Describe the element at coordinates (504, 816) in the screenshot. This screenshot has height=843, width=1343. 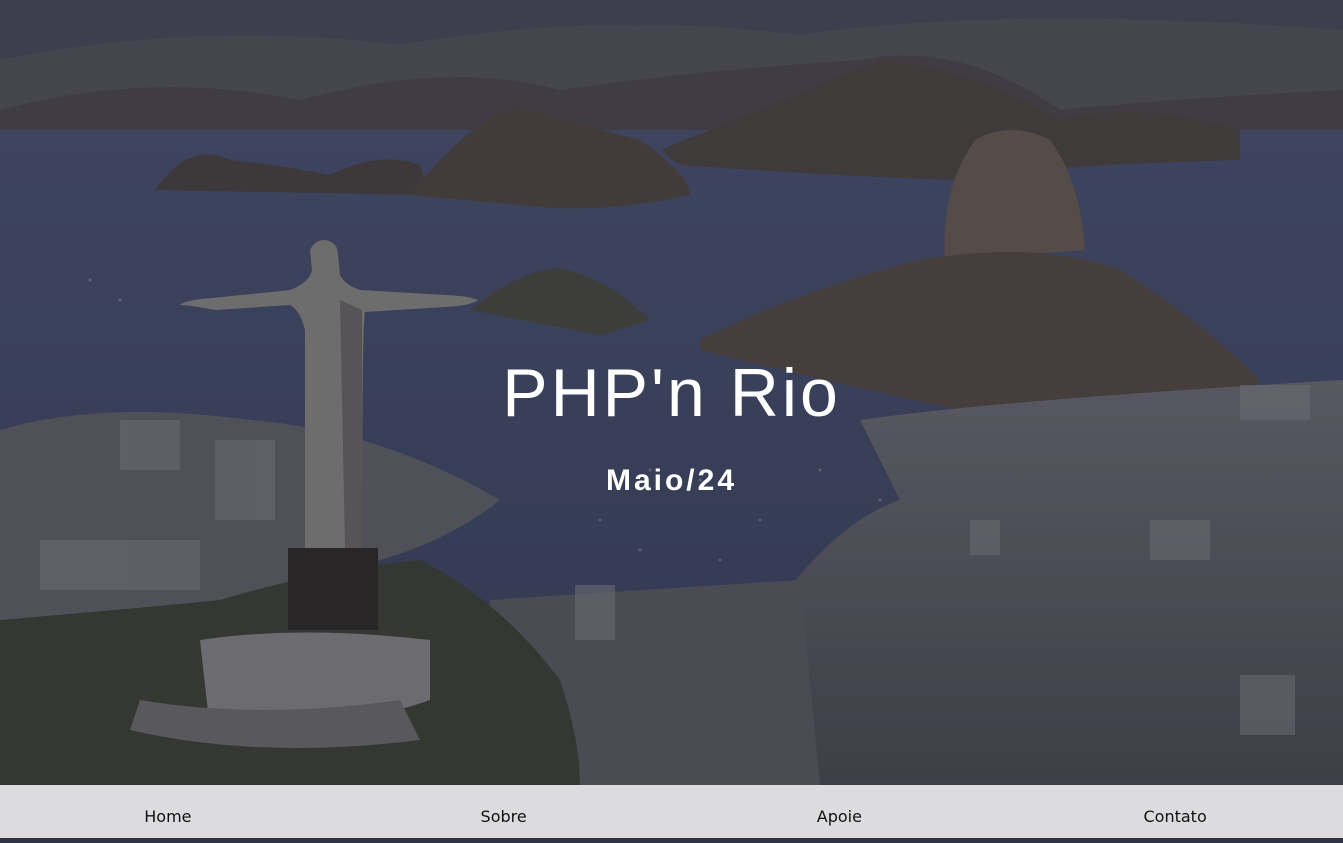
I see `nav-item-sobre: Sobre` at that location.